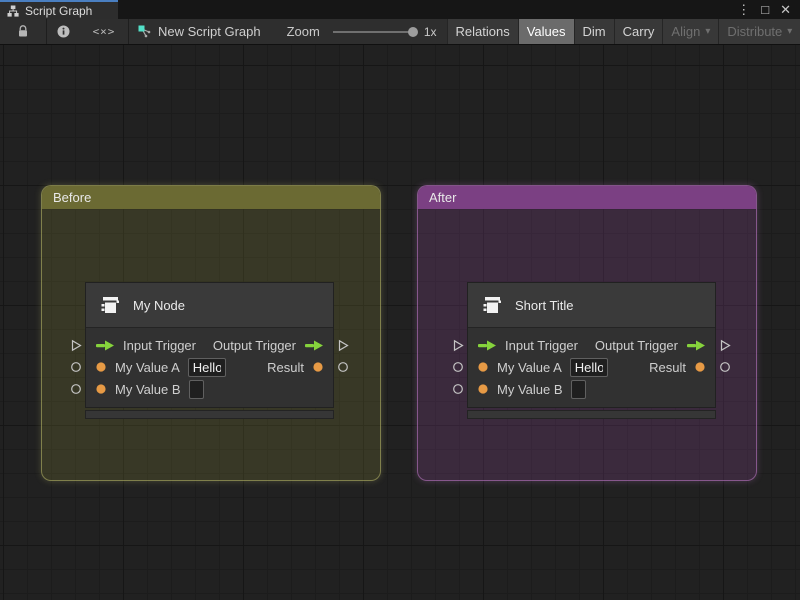  Describe the element at coordinates (785, 9) in the screenshot. I see `close-icon: ✕` at that location.